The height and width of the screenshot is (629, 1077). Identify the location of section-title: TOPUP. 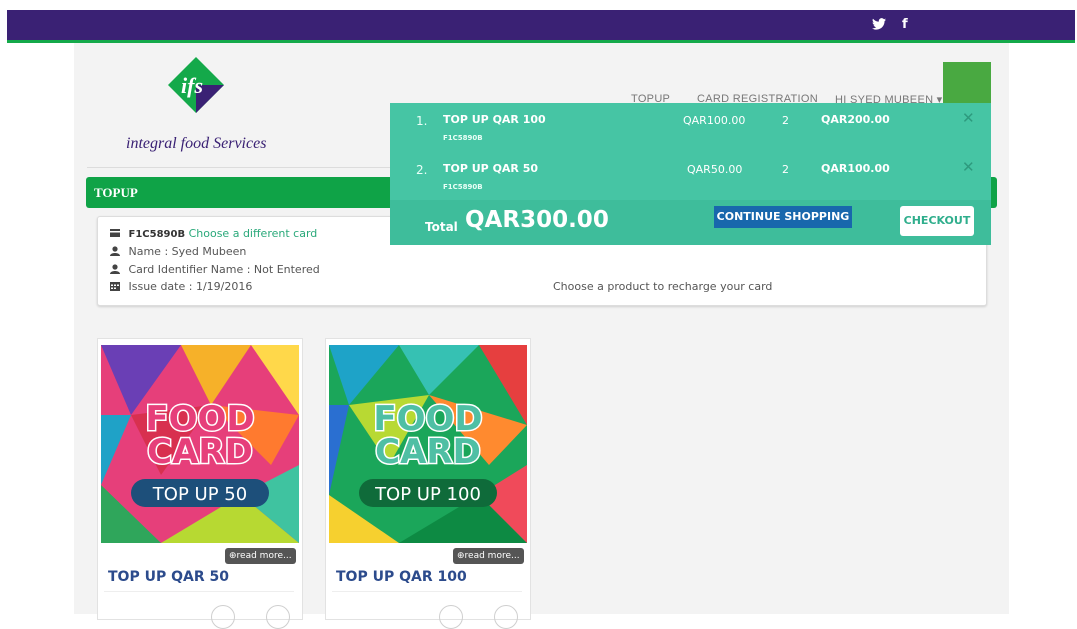
(116, 192).